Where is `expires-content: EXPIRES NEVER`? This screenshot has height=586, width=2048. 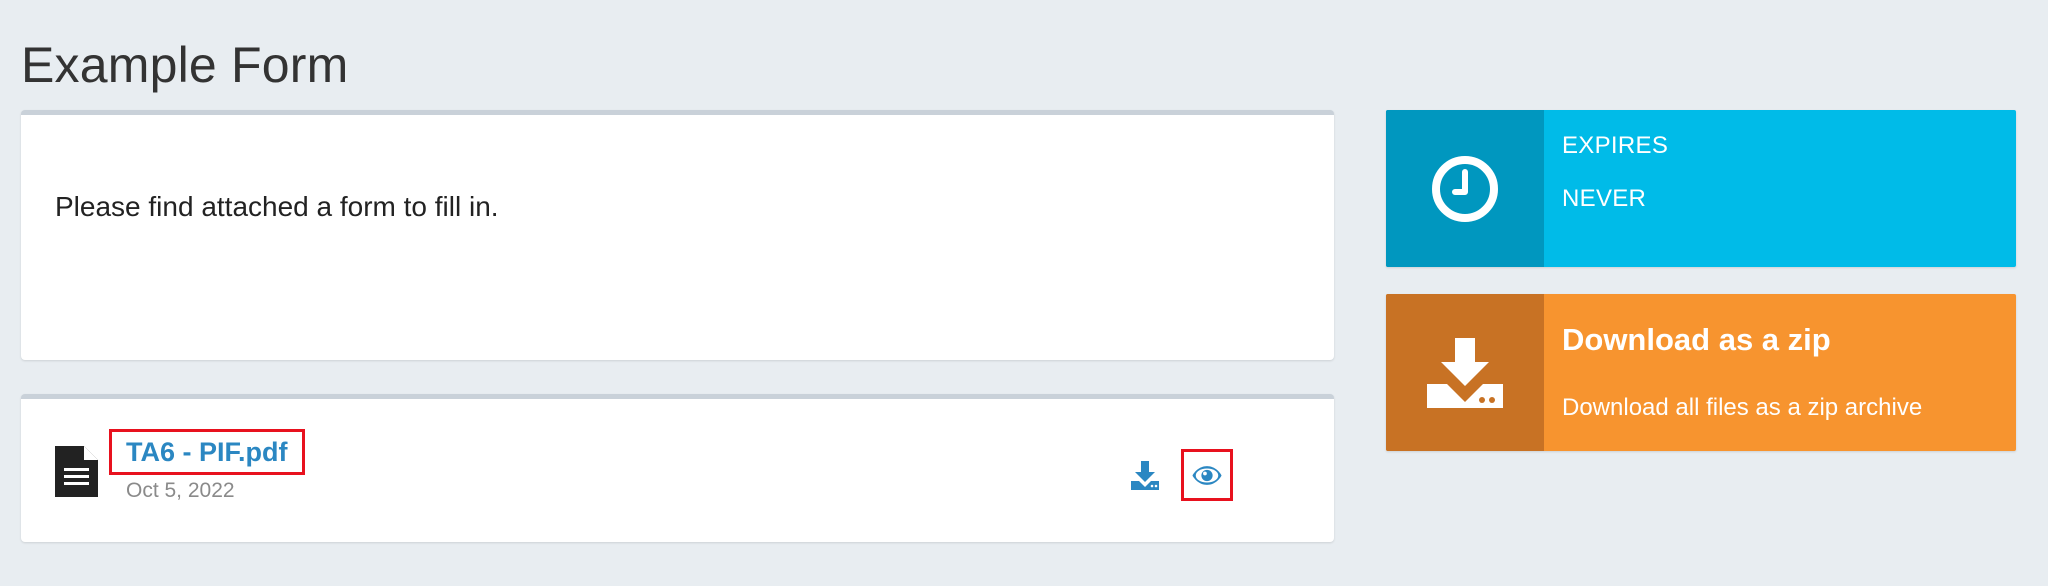
expires-content: EXPIRES NEVER is located at coordinates (1780, 188).